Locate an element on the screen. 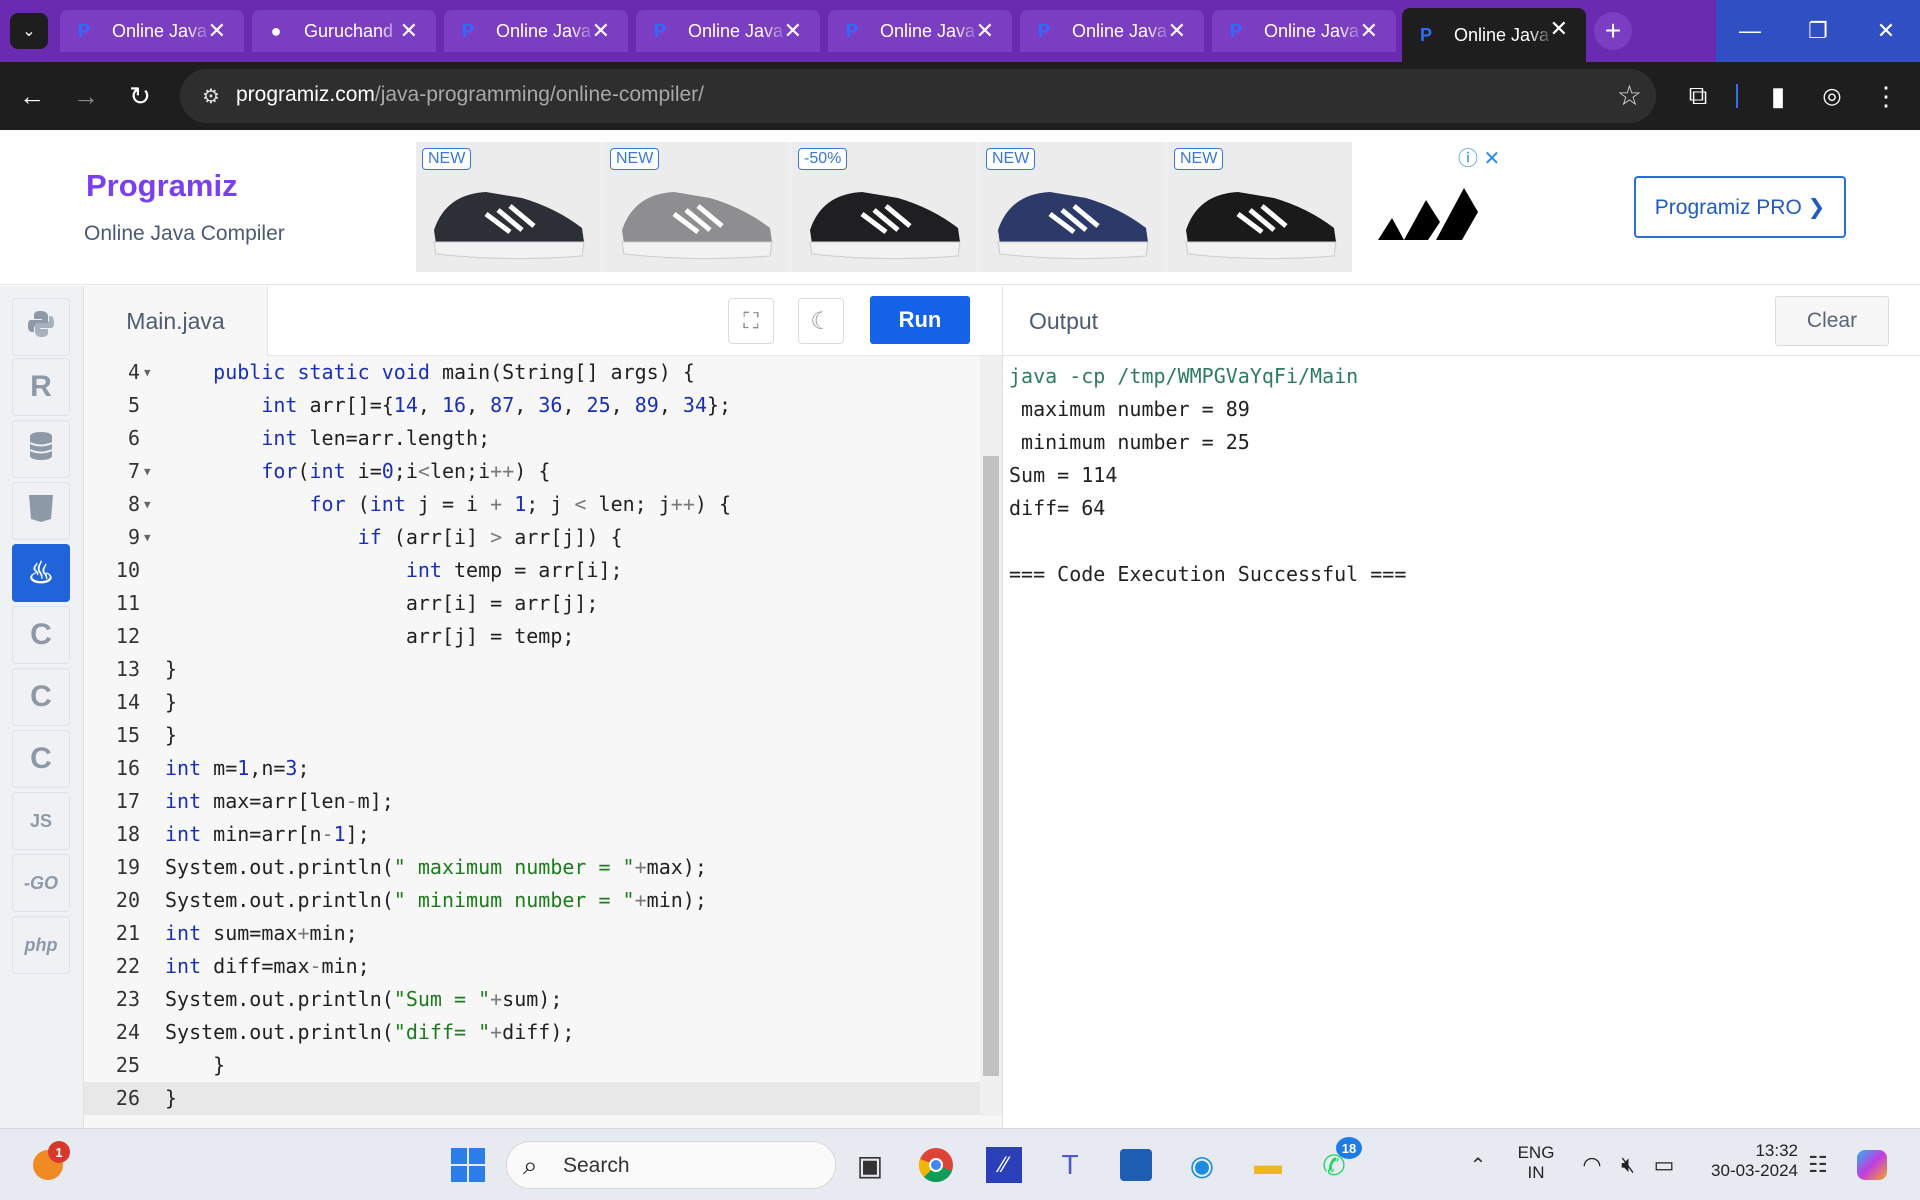 This screenshot has height=1200, width=1920. tab-7: P Online Java Compiler✕ is located at coordinates (1304, 31).